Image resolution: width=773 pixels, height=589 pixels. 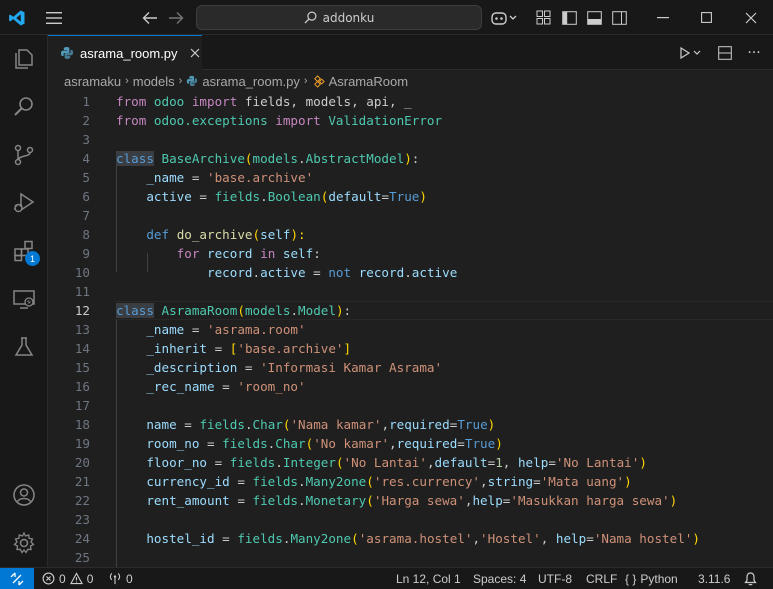 I want to click on language-mode: { } Python, so click(x=651, y=578).